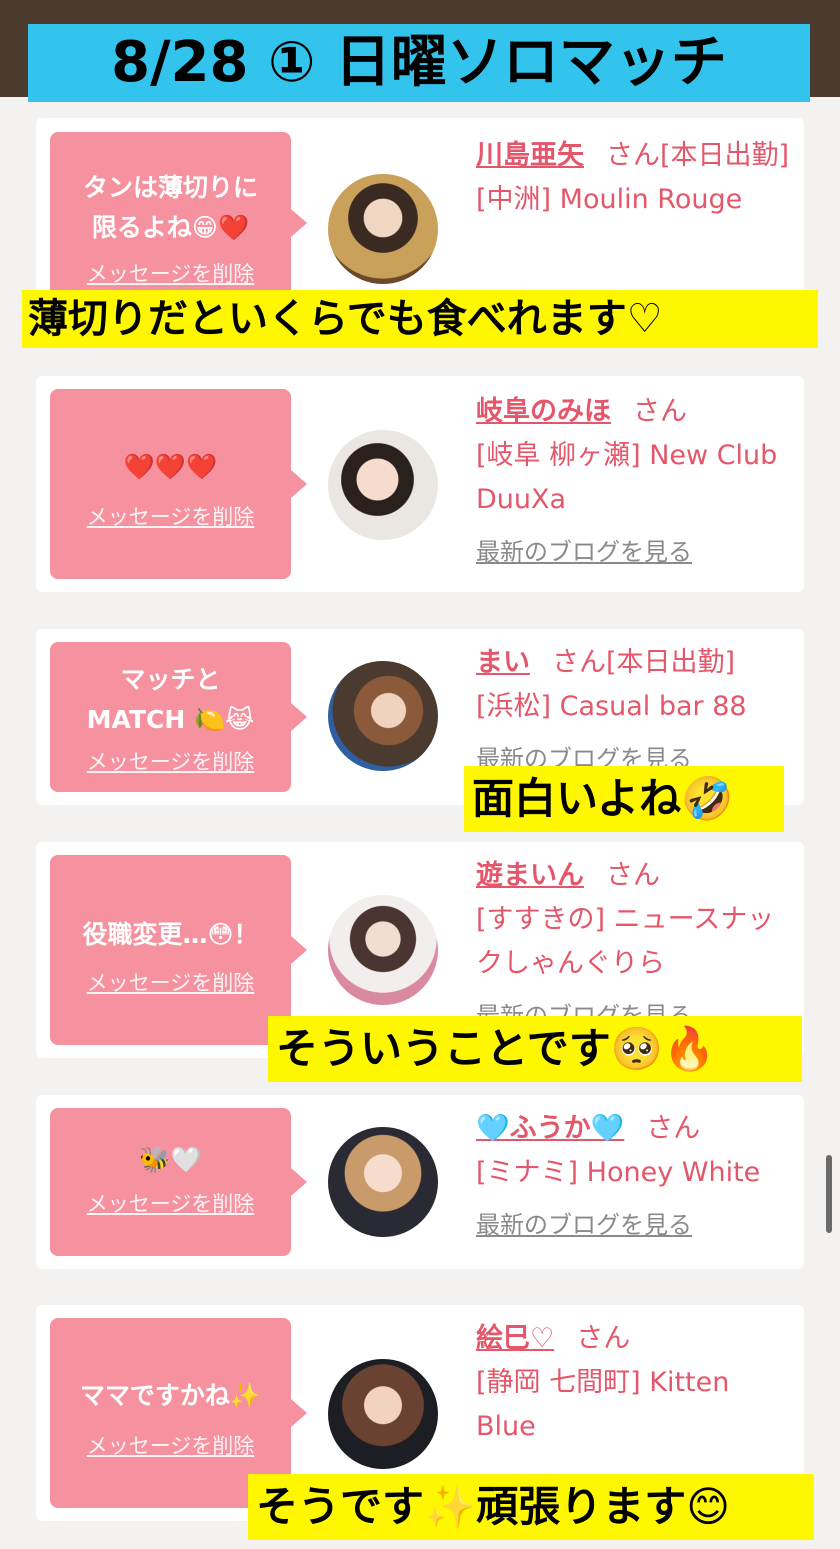 The image size is (840, 1549). Describe the element at coordinates (530, 875) in the screenshot. I see `profile-name-link: 遊まいん` at that location.